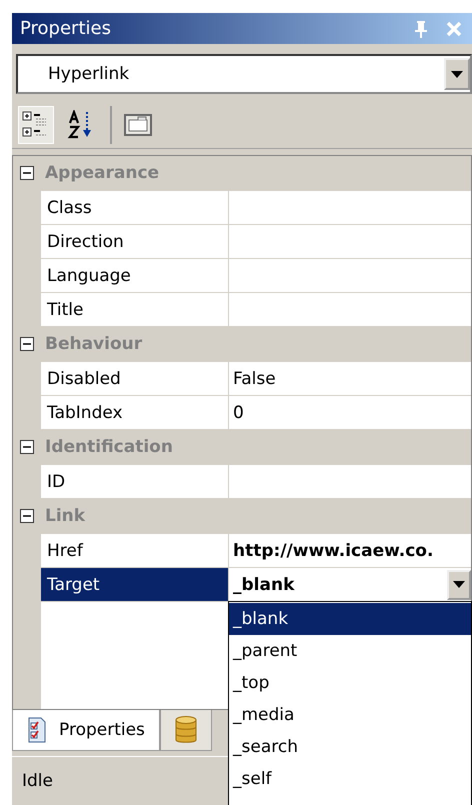 The width and height of the screenshot is (472, 805). What do you see at coordinates (135, 550) in the screenshot?
I see `property-name: Href` at bounding box center [135, 550].